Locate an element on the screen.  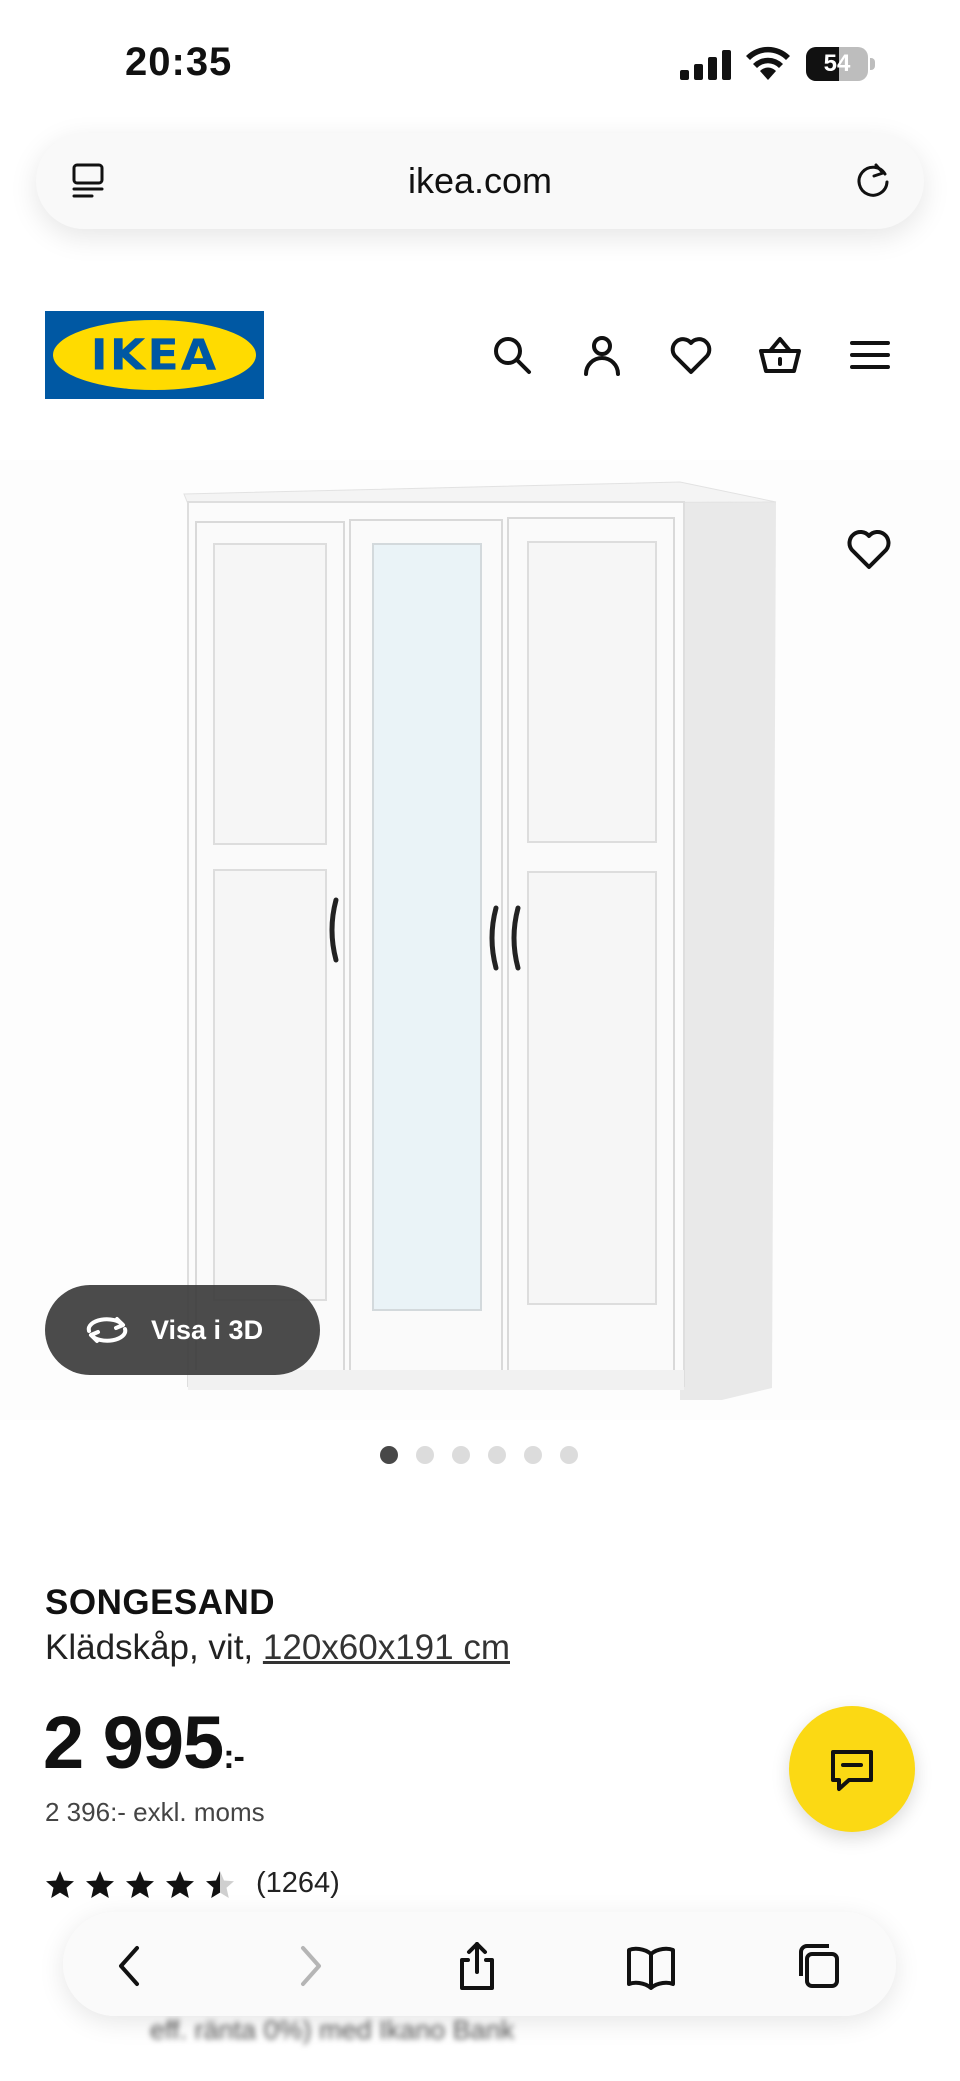
save-favorite-icon is located at coordinates (869, 549).